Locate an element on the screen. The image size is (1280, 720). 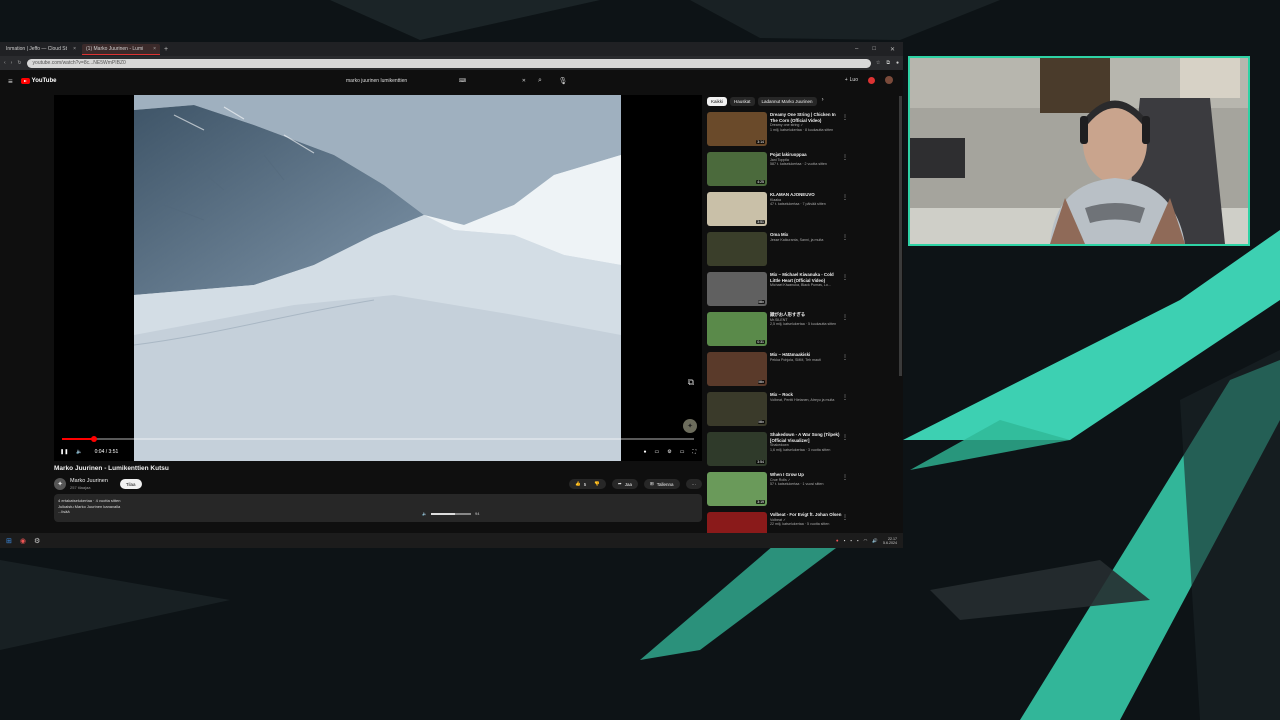
new-tab-icon: + is located at coordinates (166, 49).